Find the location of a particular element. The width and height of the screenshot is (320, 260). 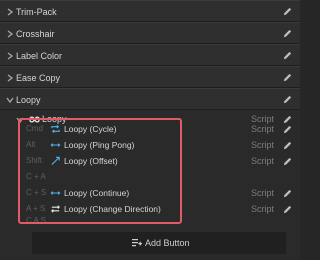

add-list-icon is located at coordinates (137, 243).